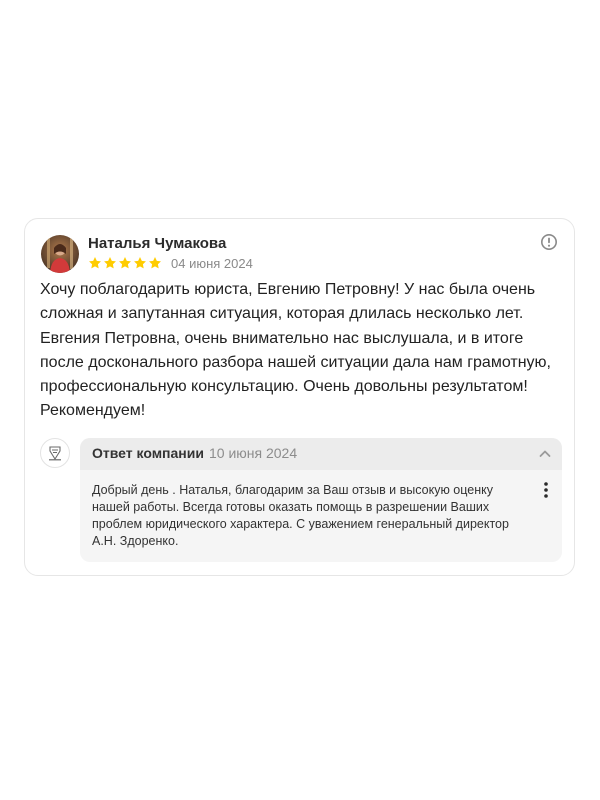 The width and height of the screenshot is (600, 800). I want to click on company-reply-header: Ответ компании 10 июня 2024, so click(321, 454).